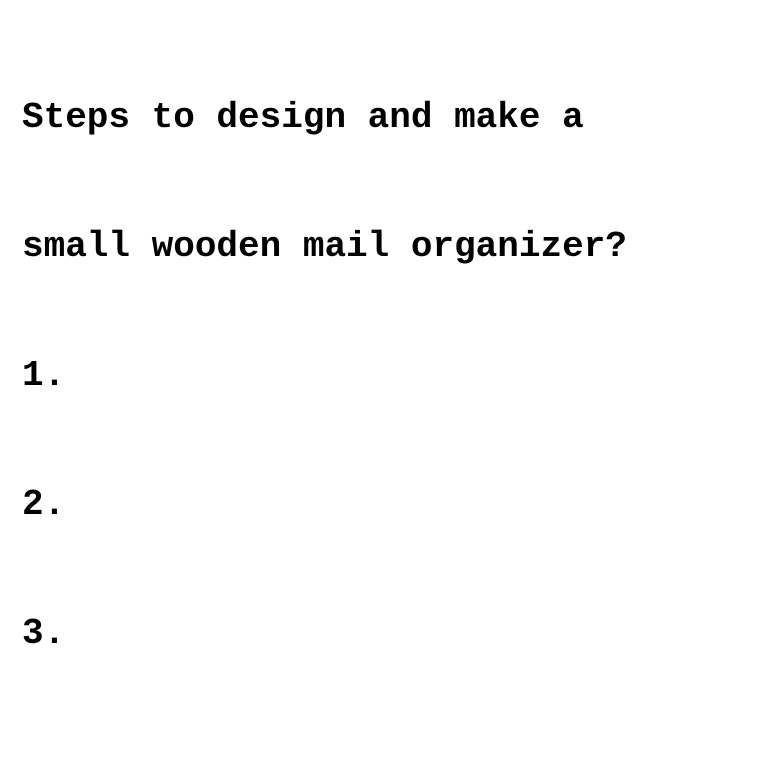 This screenshot has width=760, height=760. What do you see at coordinates (44, 633) in the screenshot?
I see `list-item-3: 3.` at bounding box center [44, 633].